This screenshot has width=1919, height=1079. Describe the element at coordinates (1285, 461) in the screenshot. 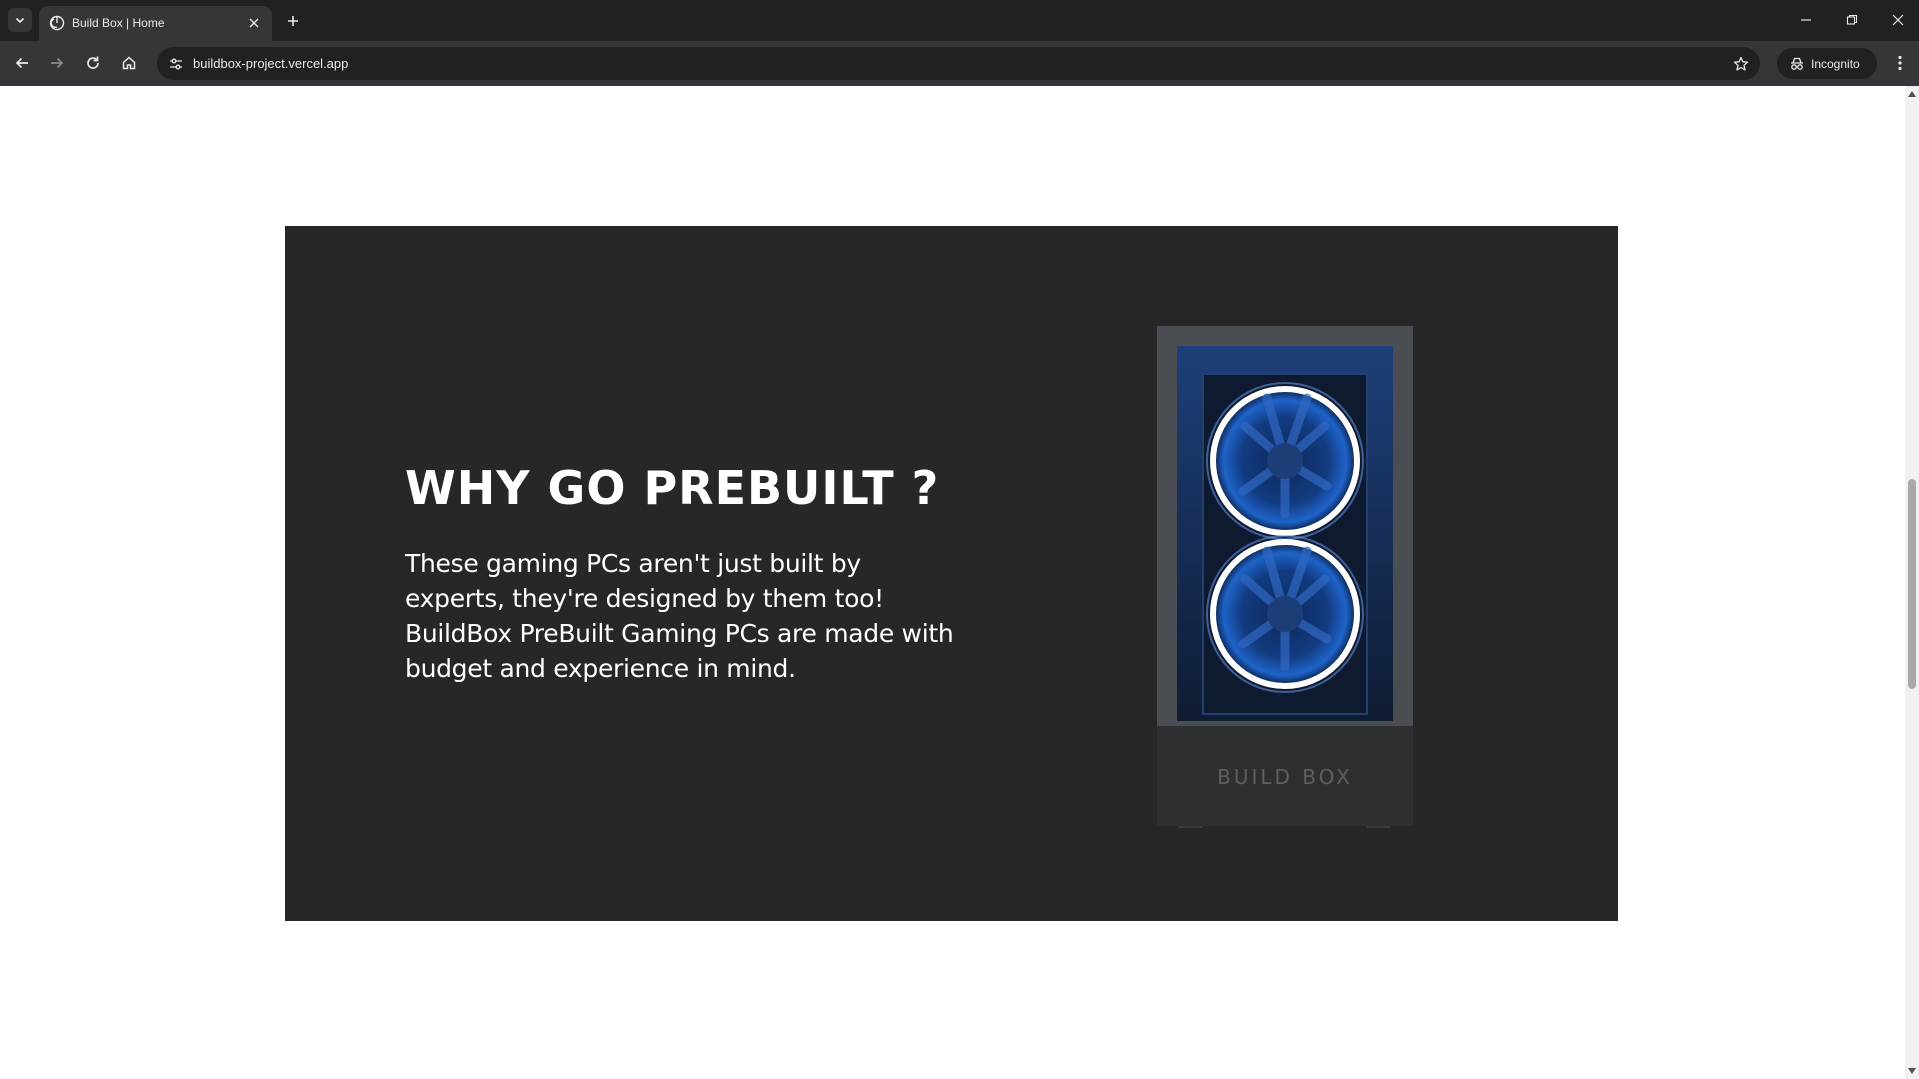

I see `top-fan` at that location.